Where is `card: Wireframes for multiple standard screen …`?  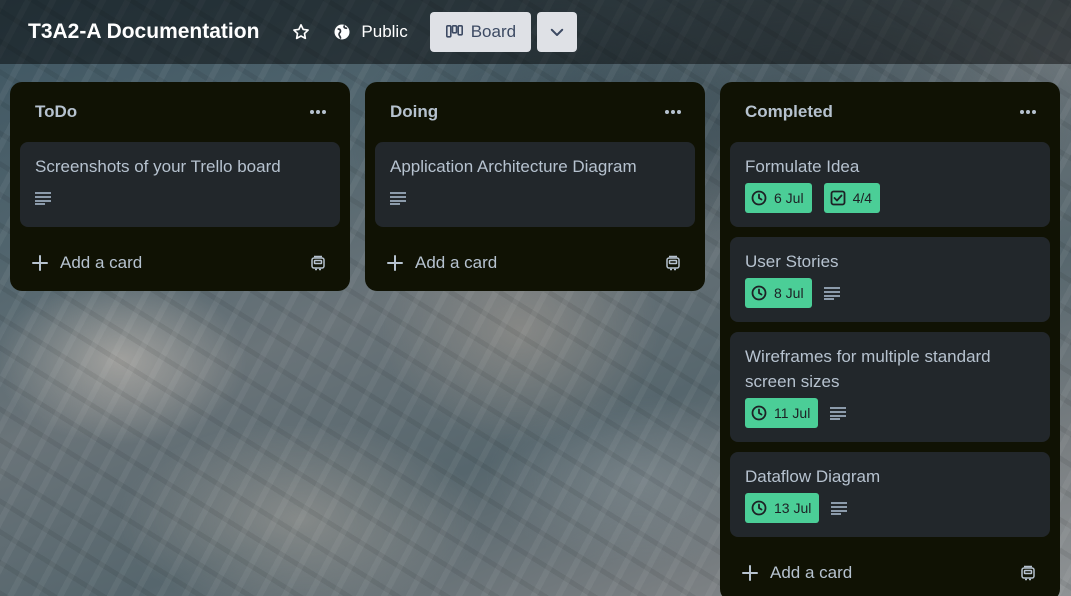 card: Wireframes for multiple standard screen … is located at coordinates (890, 387).